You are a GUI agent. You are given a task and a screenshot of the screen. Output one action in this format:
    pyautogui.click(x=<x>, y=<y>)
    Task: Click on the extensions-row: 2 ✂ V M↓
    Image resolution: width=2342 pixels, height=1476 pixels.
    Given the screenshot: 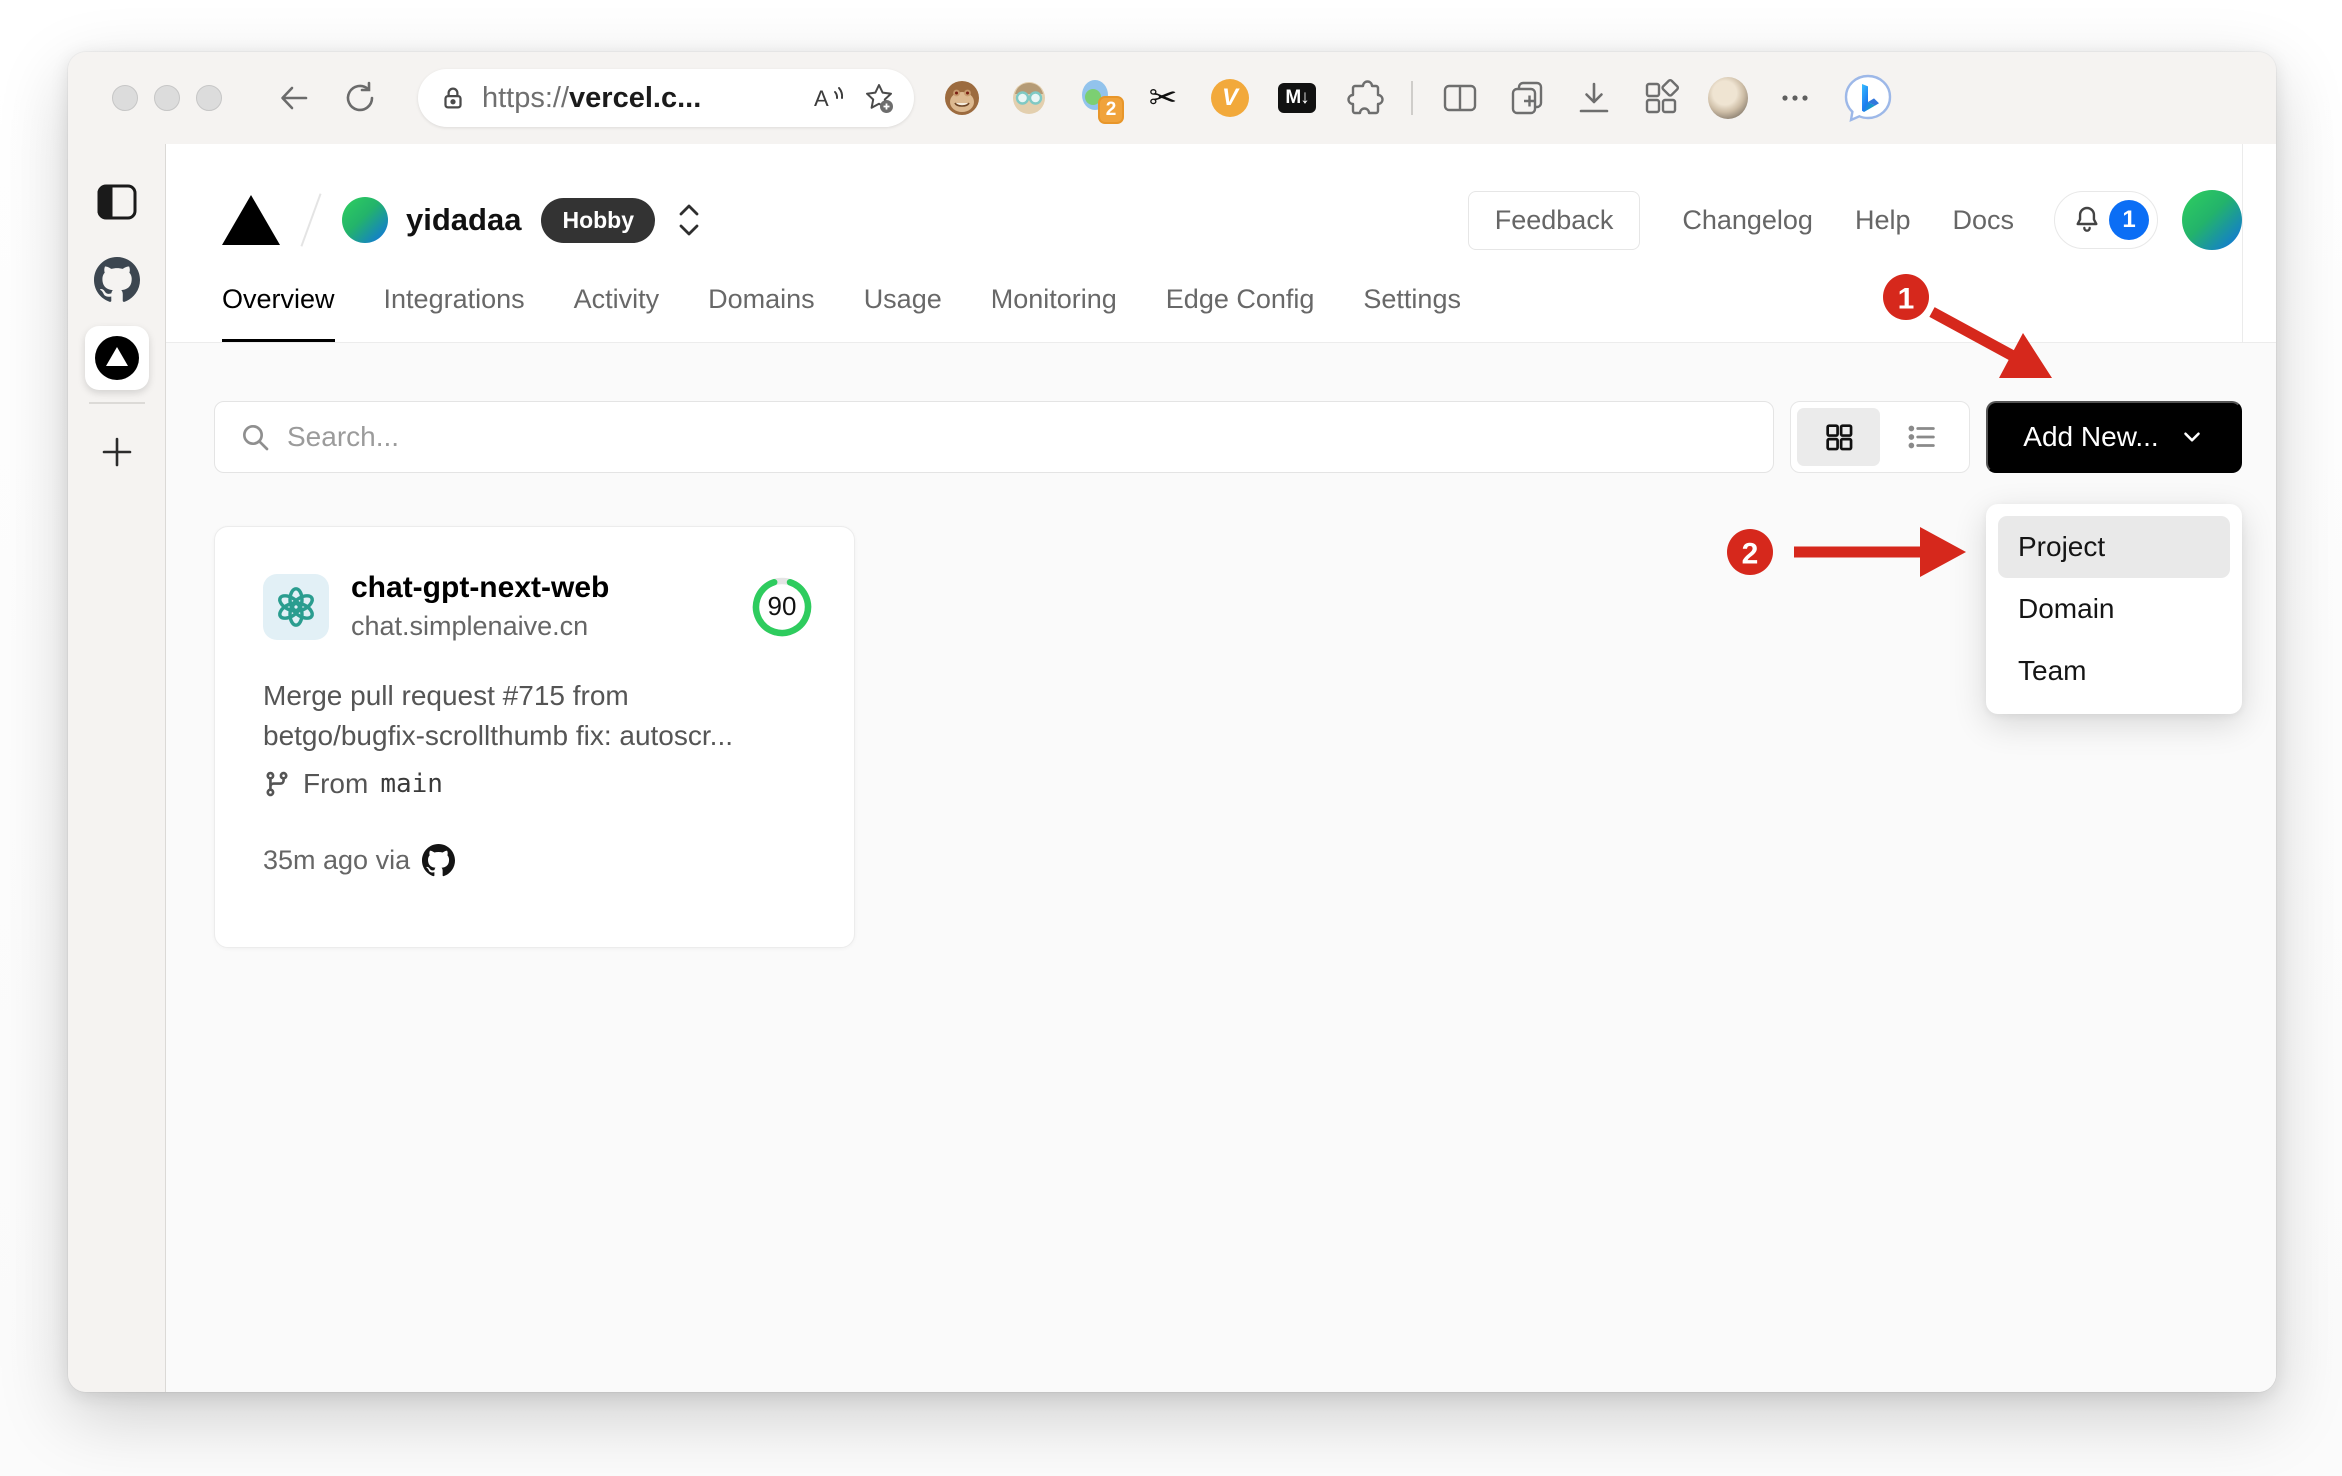 What is the action you would take?
    pyautogui.click(x=1589, y=98)
    